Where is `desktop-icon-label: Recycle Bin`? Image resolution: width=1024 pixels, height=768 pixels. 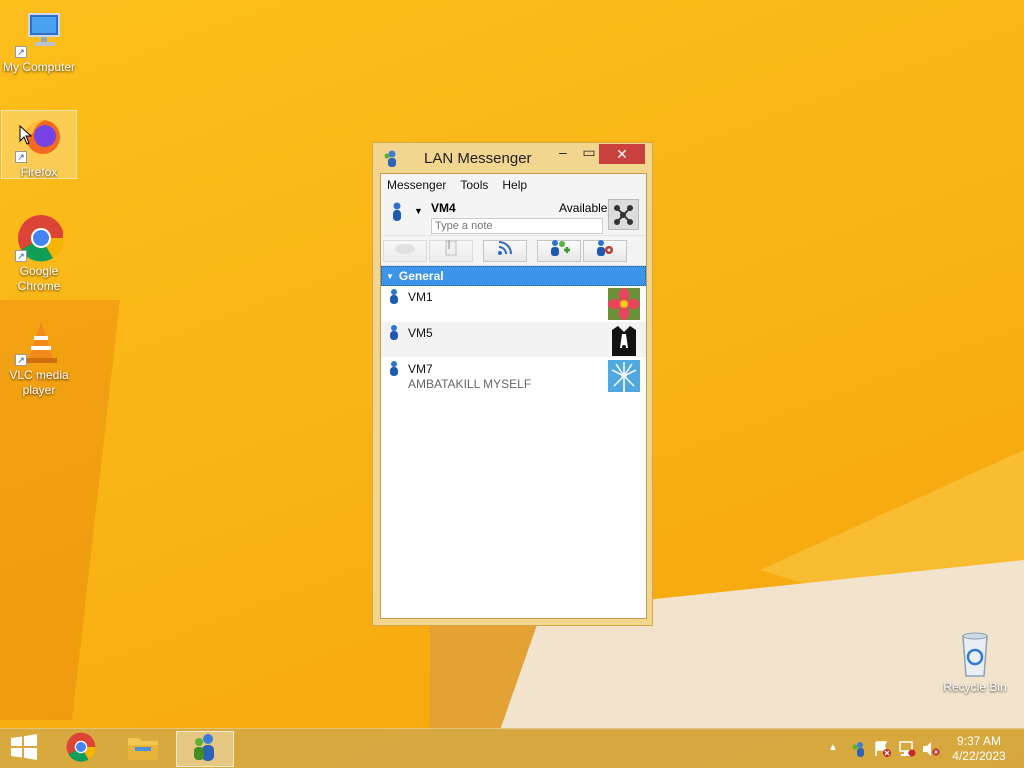 desktop-icon-label: Recycle Bin is located at coordinates (975, 687).